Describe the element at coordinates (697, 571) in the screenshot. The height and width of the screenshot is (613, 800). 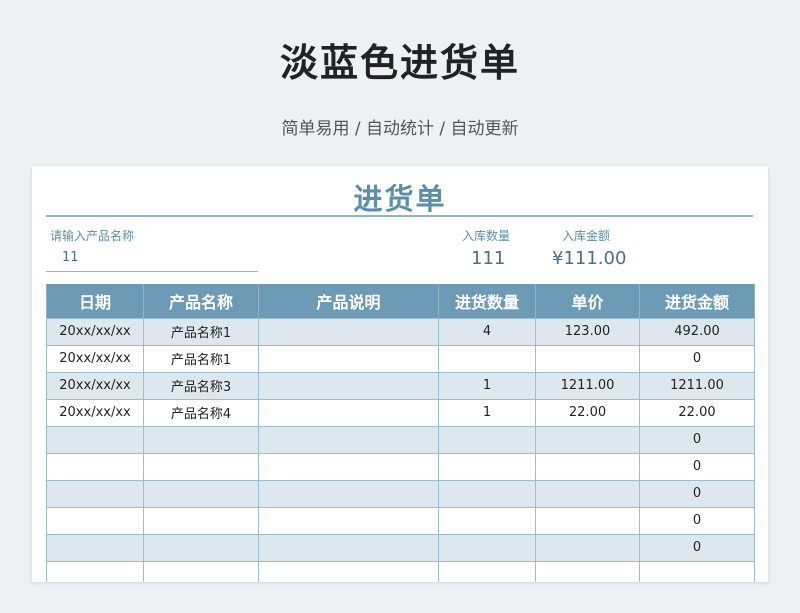
I see `cell-amount` at that location.